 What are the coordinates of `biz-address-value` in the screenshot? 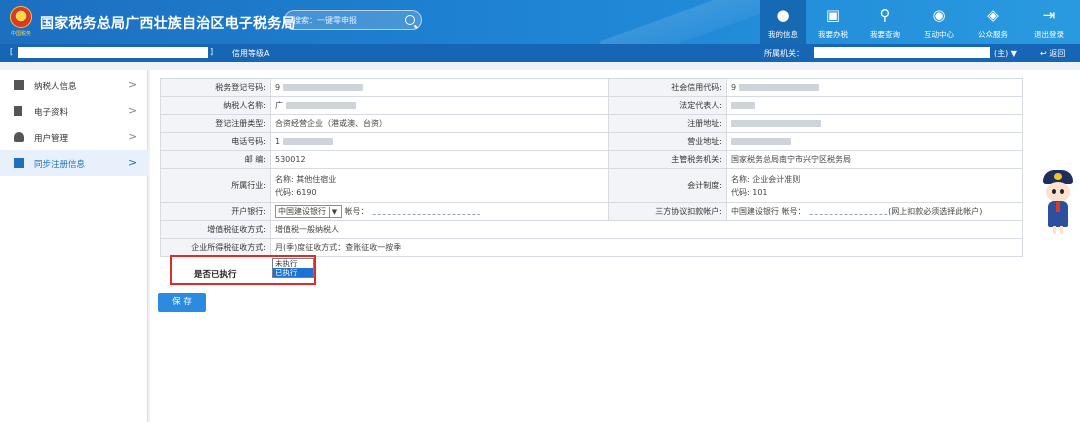 It's located at (874, 141).